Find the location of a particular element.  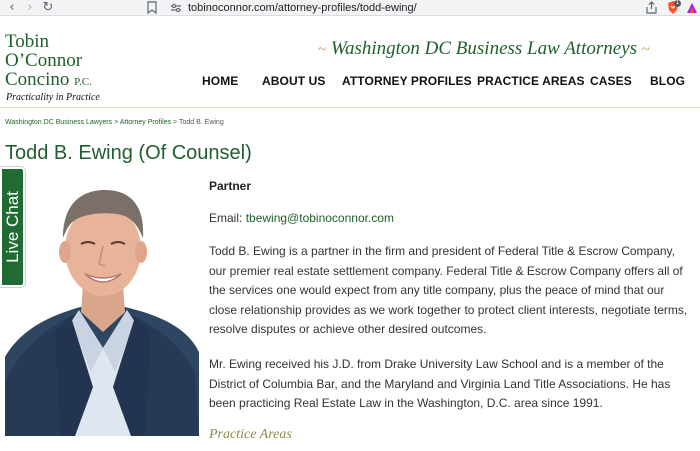

tagline-ornament-right: ~ is located at coordinates (645, 50).